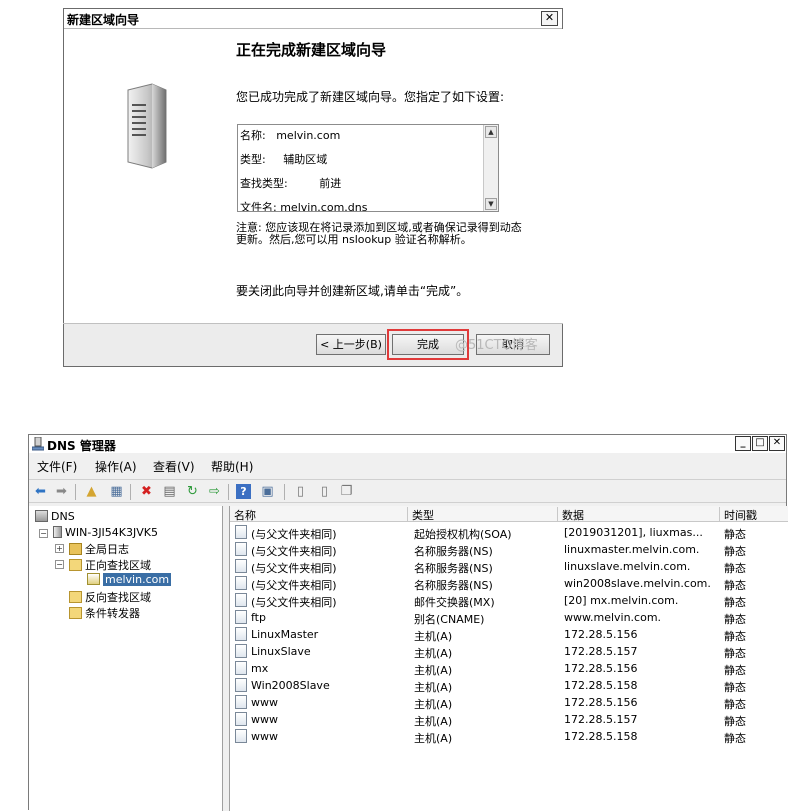 This screenshot has width=795, height=811. I want to click on summary-name-row: 名称: melvin.com, so click(290, 135).